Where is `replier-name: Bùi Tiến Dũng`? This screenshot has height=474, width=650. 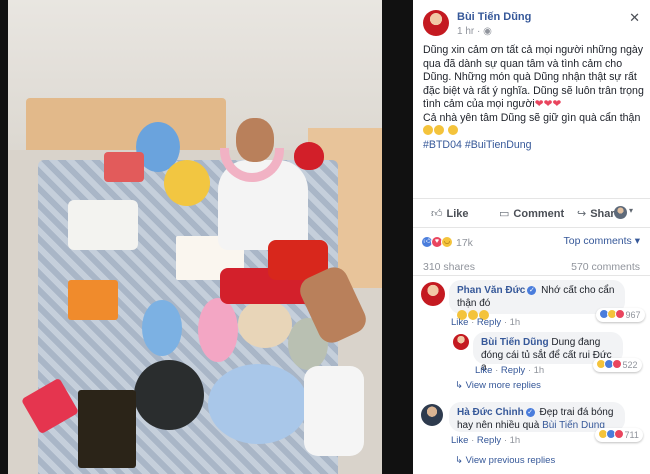 replier-name: Bùi Tiến Dũng is located at coordinates (515, 342).